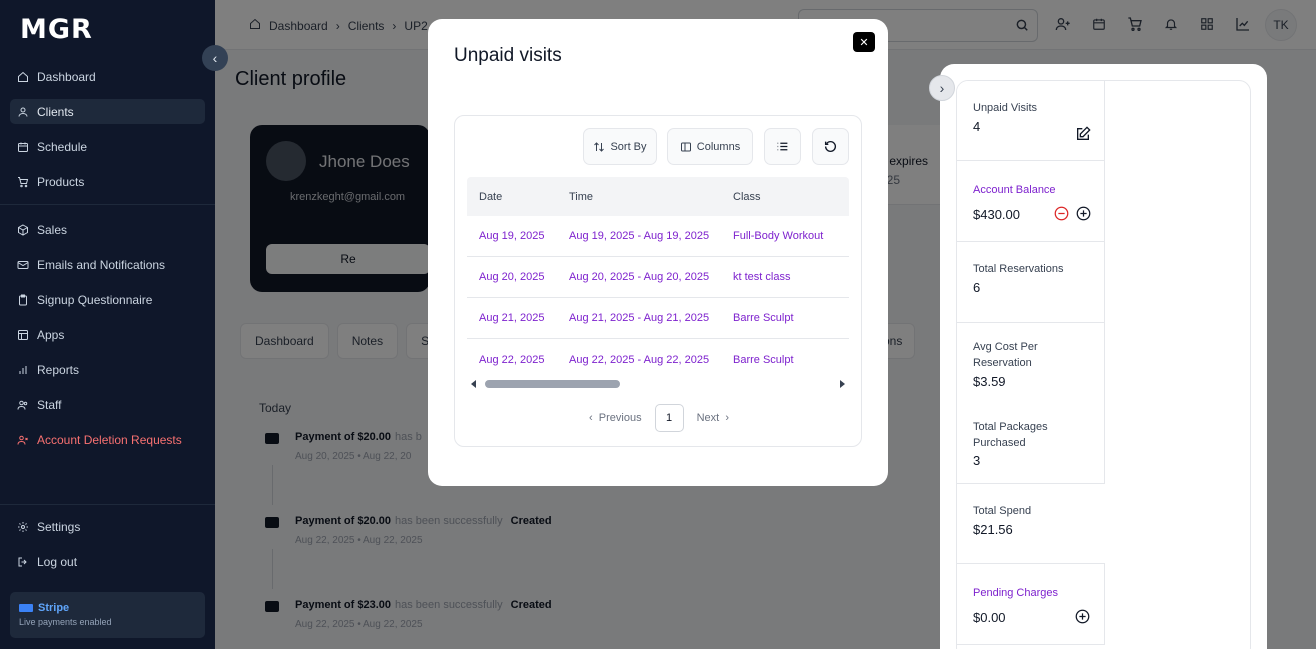 The image size is (1316, 649). What do you see at coordinates (1002, 511) in the screenshot?
I see `stat-label: Total Spend` at bounding box center [1002, 511].